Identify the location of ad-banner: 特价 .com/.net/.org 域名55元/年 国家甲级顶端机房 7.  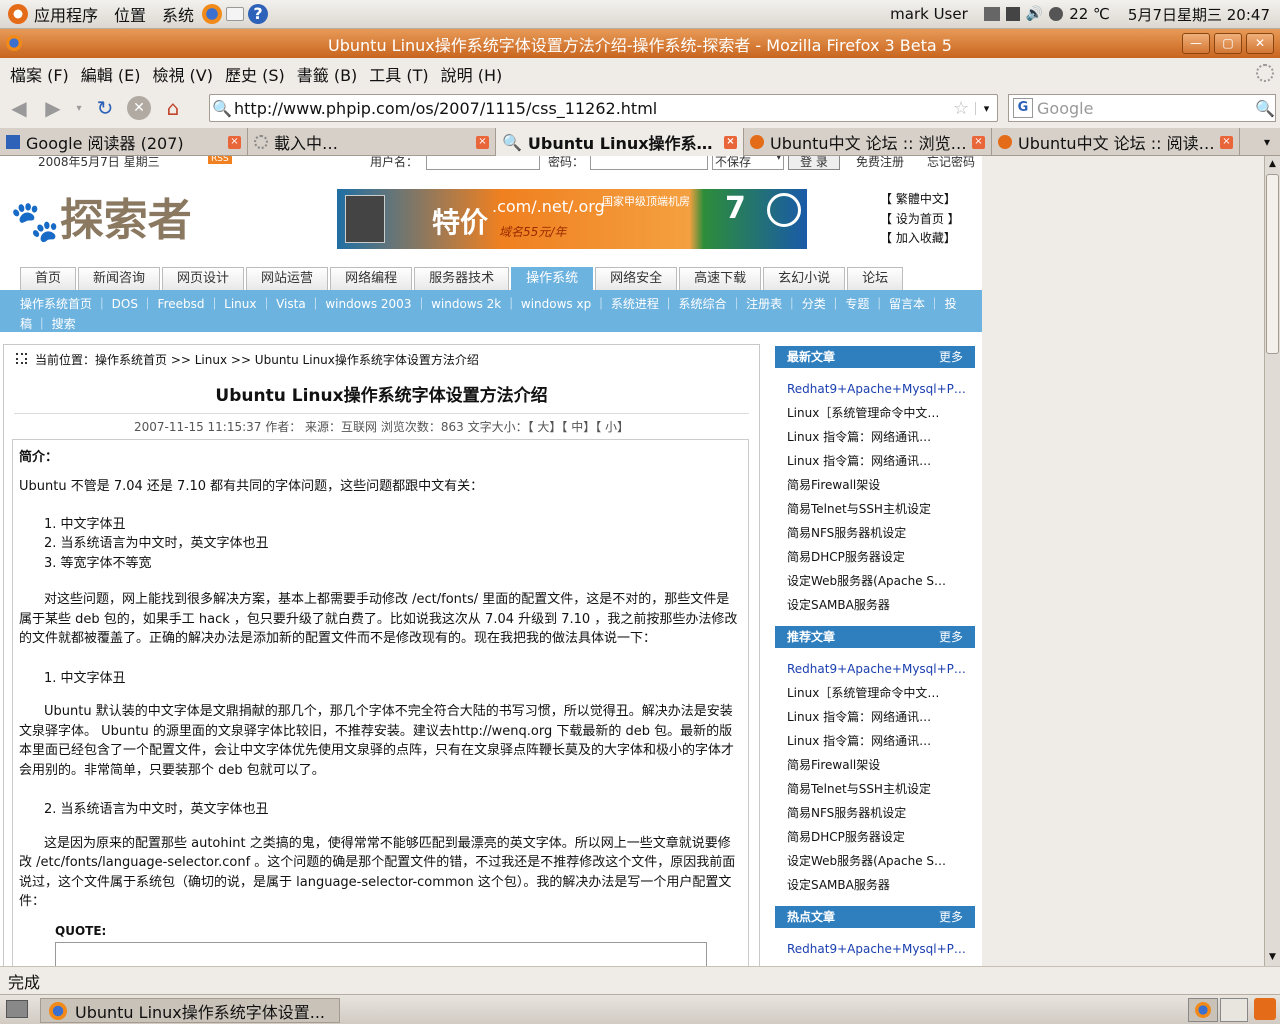
(572, 219).